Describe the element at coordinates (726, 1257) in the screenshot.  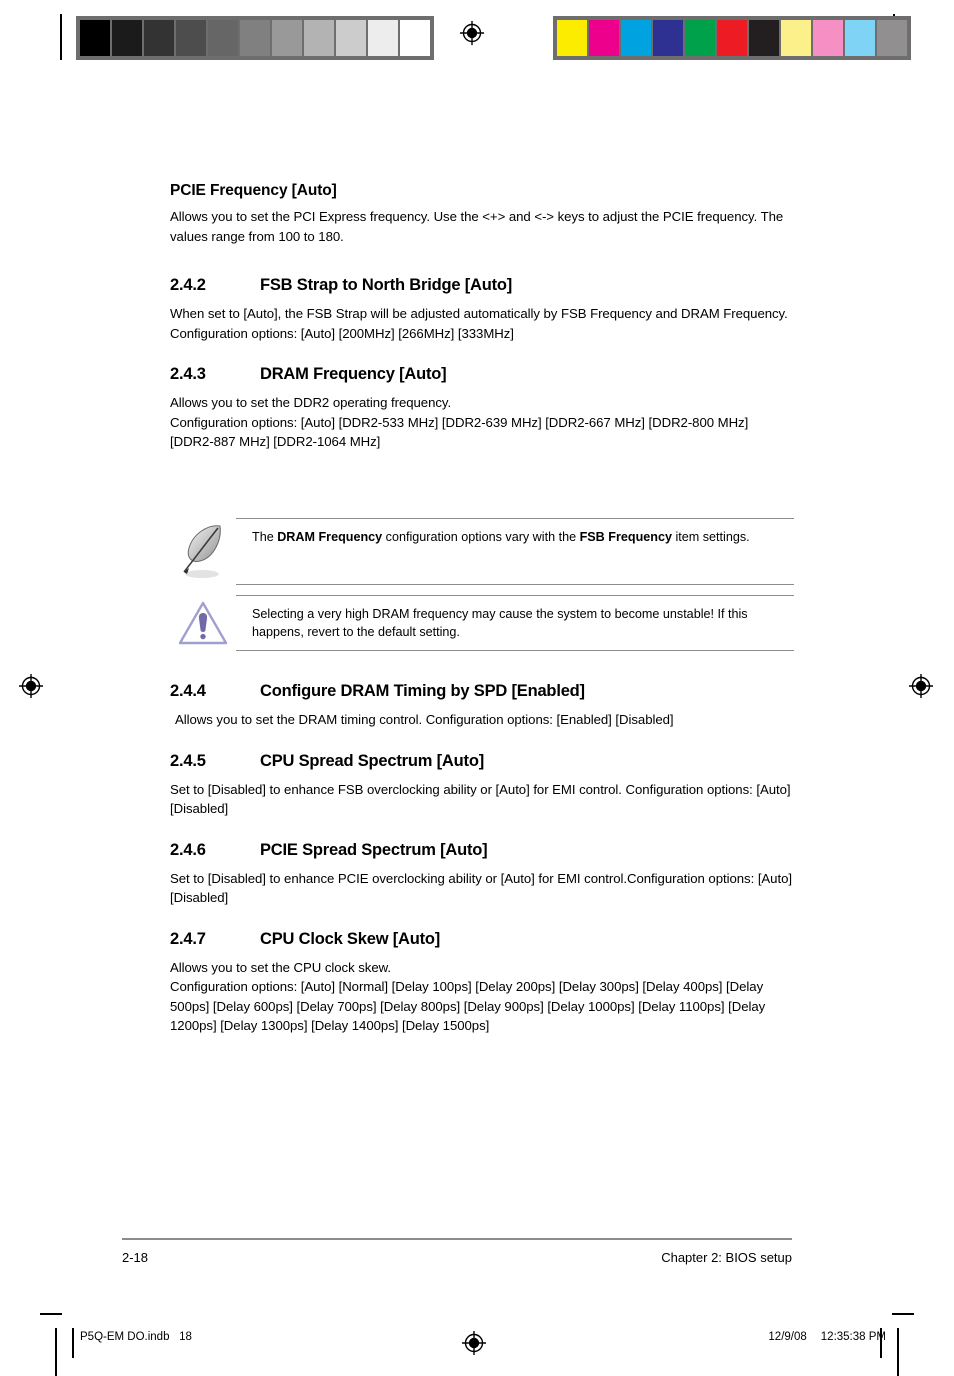
I see `chapter-label: Chapter 2: BIOS setup` at that location.